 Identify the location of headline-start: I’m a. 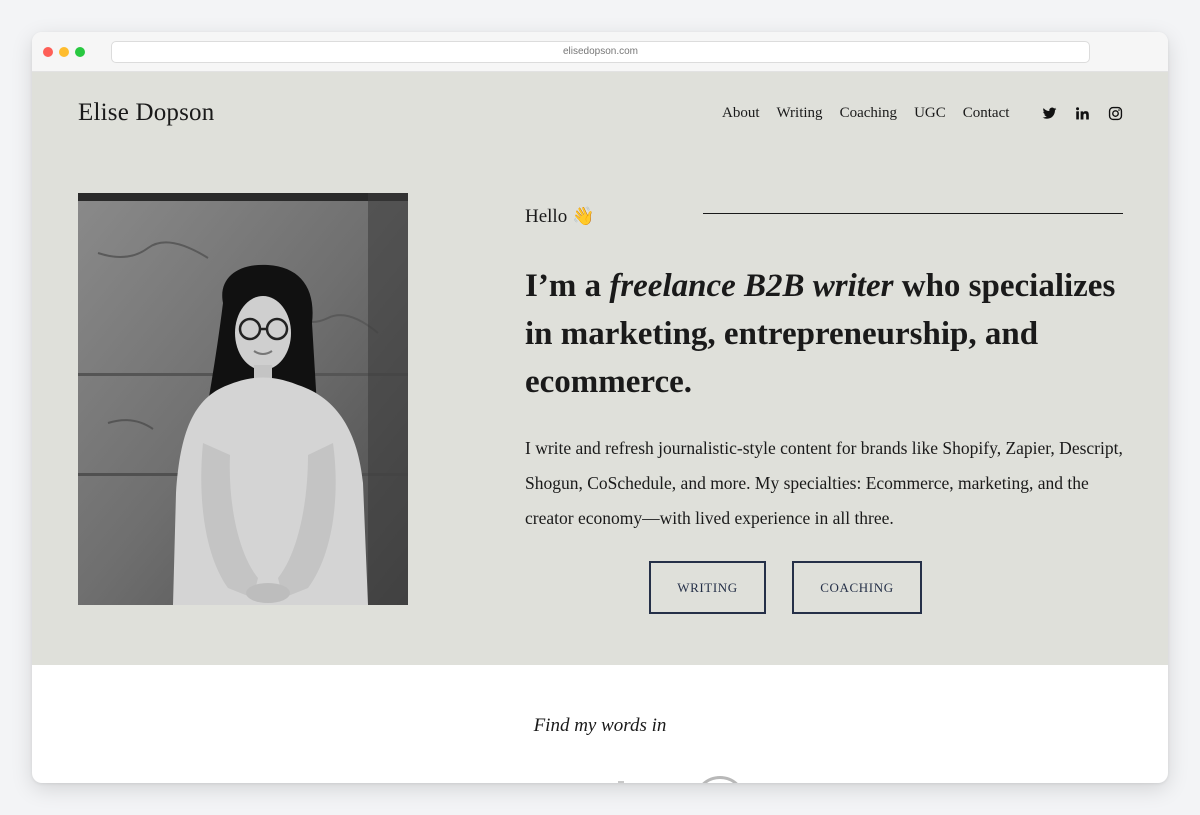
(567, 286).